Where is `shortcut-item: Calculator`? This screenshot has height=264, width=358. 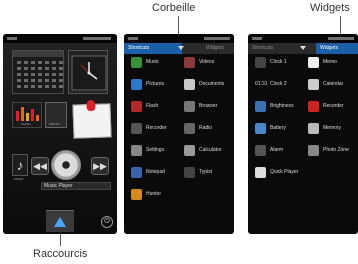
shortcut-item: Calculator is located at coordinates (209, 151).